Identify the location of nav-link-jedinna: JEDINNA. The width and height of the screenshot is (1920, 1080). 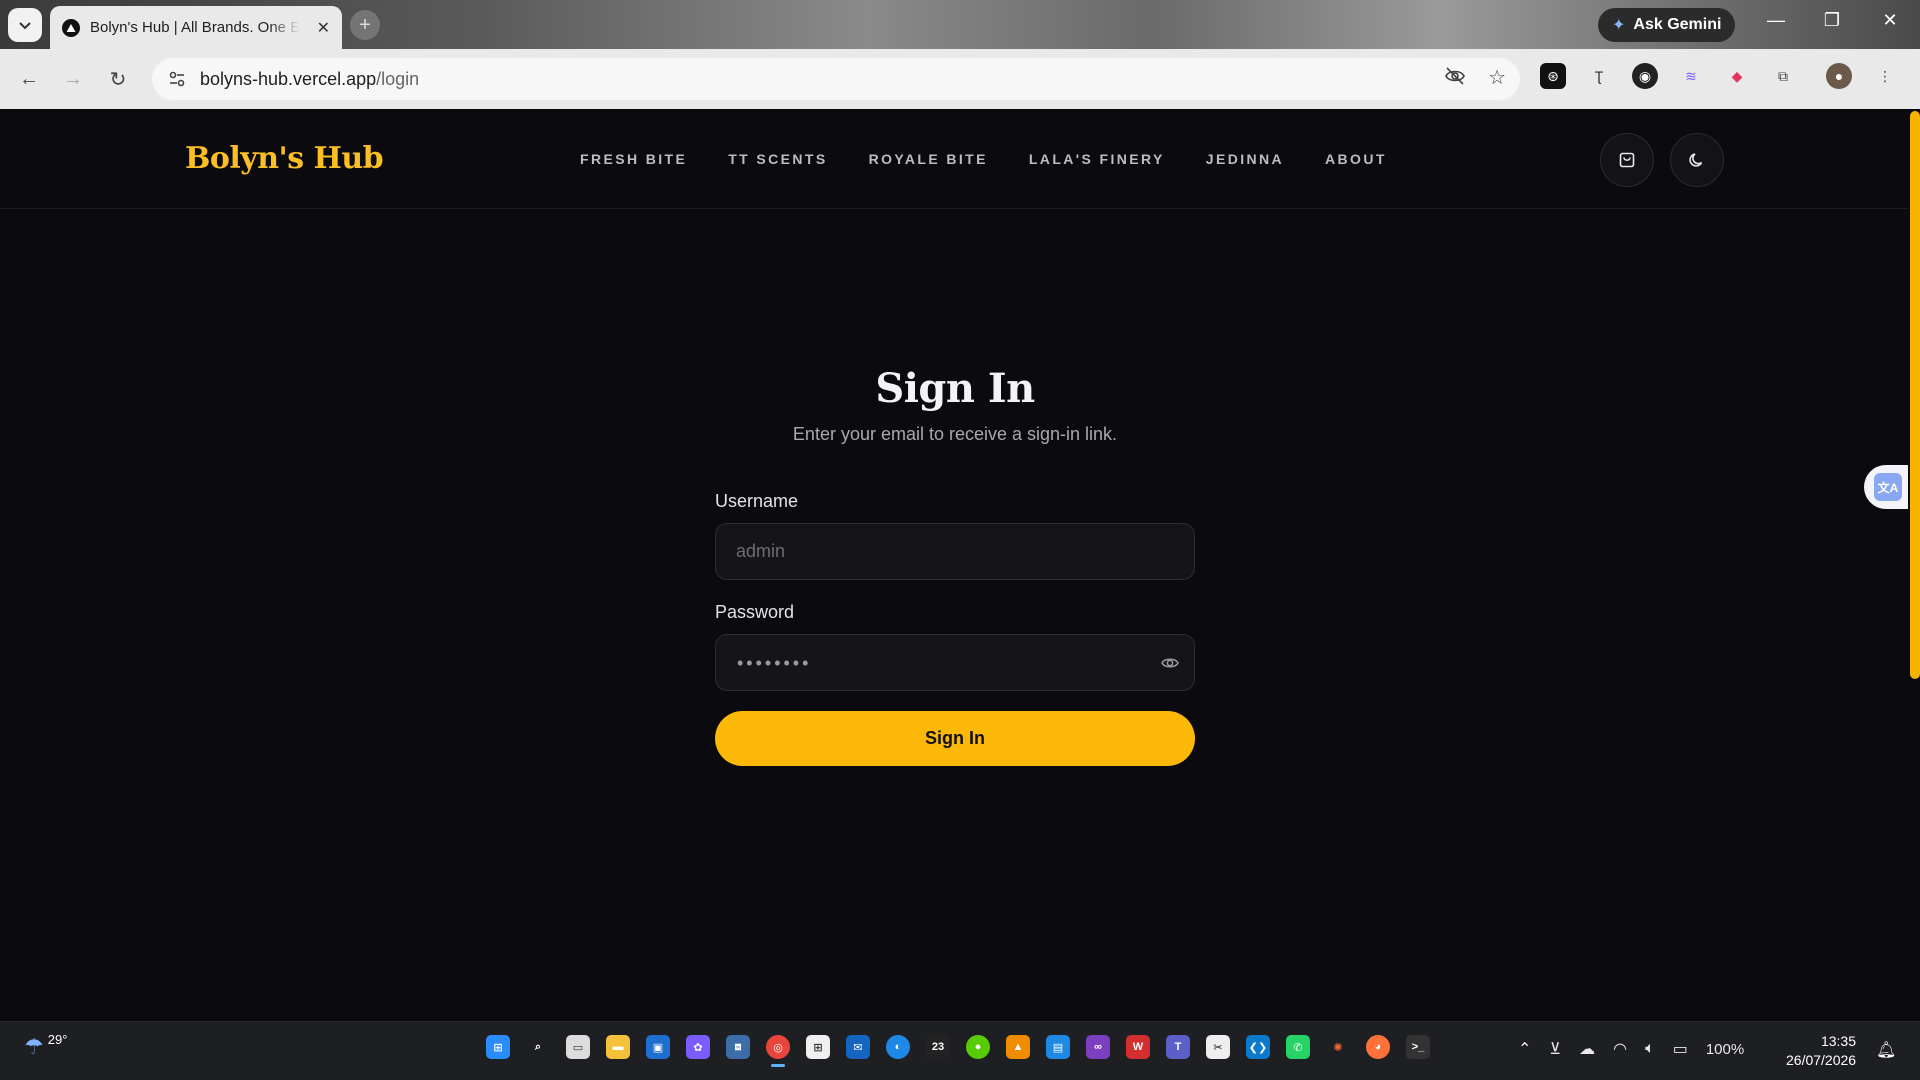
(1245, 159).